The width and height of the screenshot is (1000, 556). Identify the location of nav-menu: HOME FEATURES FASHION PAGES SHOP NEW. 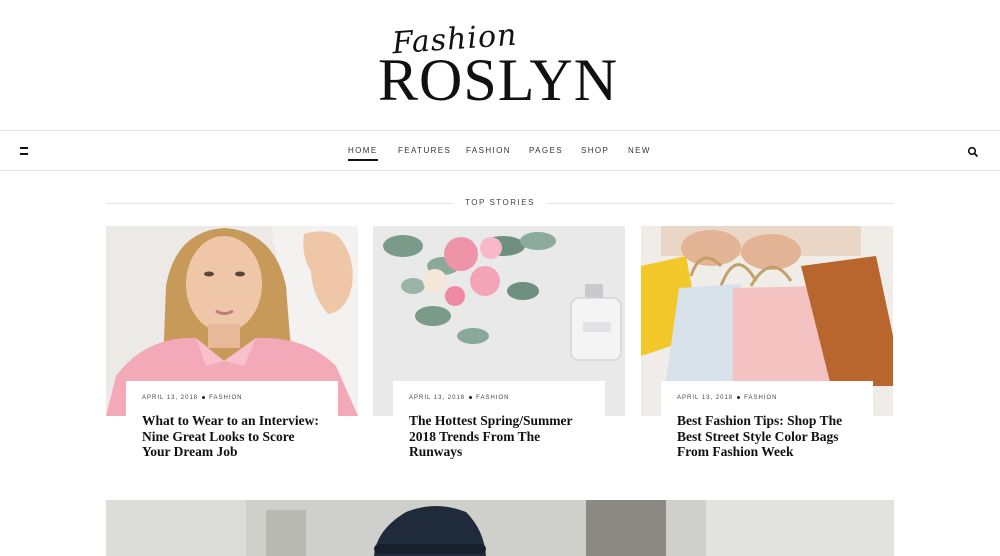
(500, 150).